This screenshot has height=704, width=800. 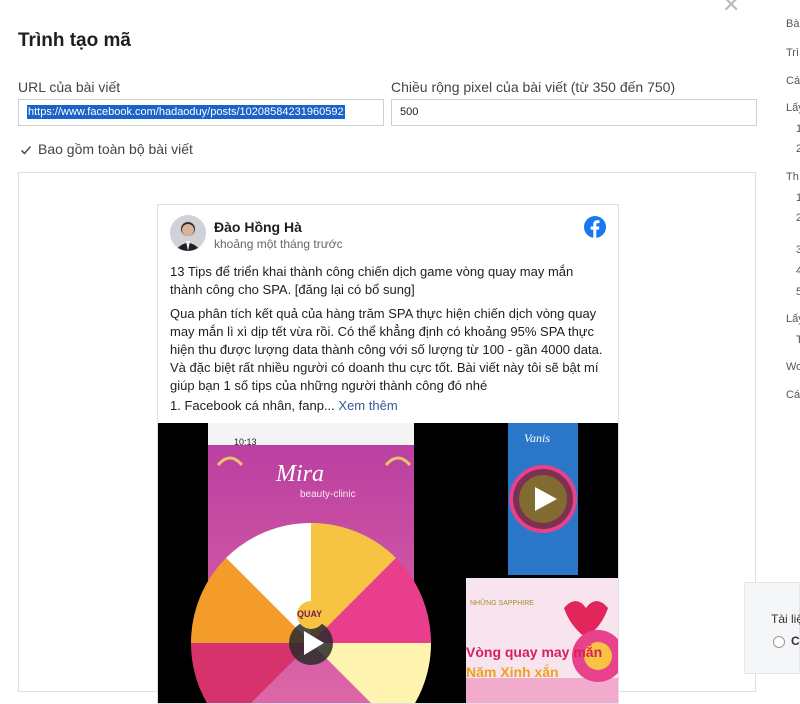 I want to click on sidebar-item: Bà, so click(x=792, y=24).